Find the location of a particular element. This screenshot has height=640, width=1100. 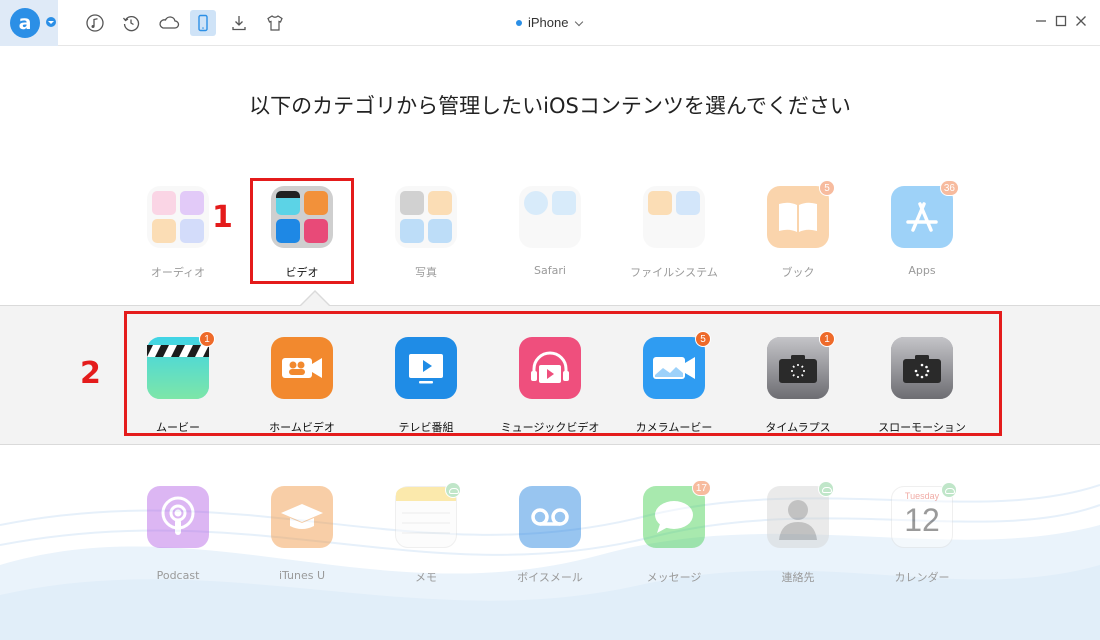

category-label: Safari is located at coordinates (550, 270).